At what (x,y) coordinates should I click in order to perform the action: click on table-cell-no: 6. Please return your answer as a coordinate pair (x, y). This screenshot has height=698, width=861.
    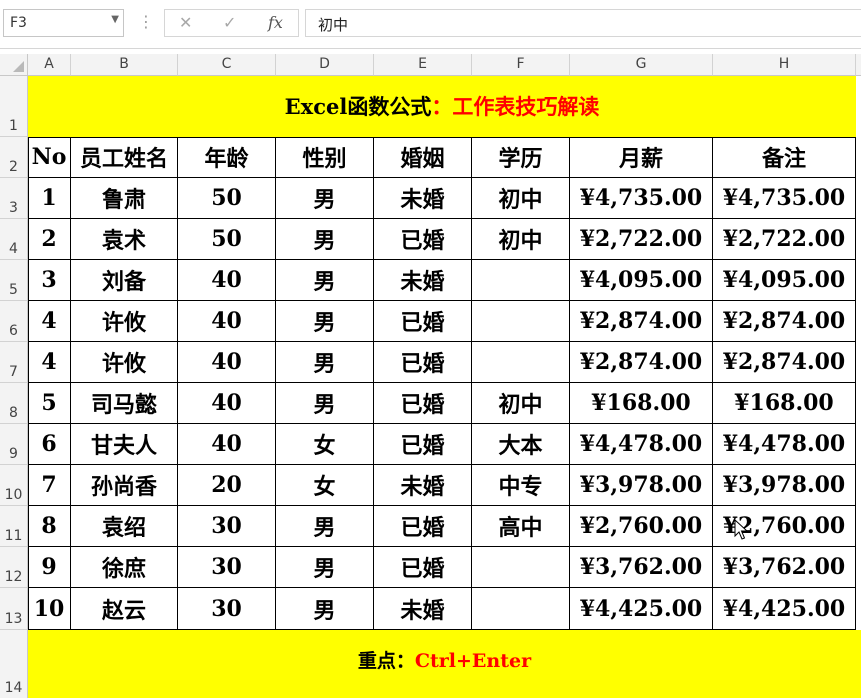
    Looking at the image, I should click on (49, 444).